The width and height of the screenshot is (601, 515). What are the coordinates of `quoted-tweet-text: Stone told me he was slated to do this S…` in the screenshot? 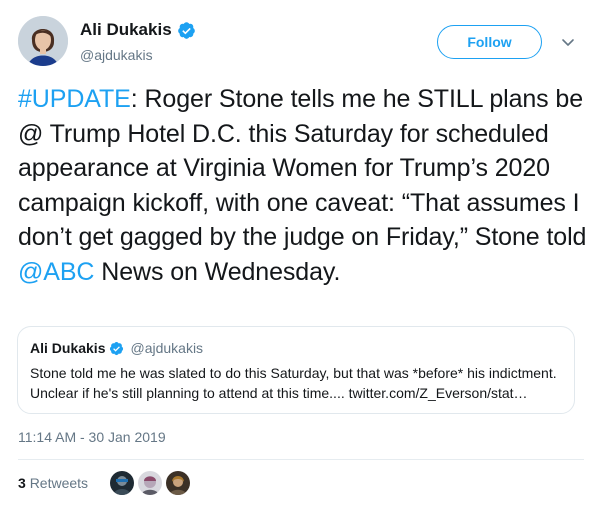 It's located at (293, 383).